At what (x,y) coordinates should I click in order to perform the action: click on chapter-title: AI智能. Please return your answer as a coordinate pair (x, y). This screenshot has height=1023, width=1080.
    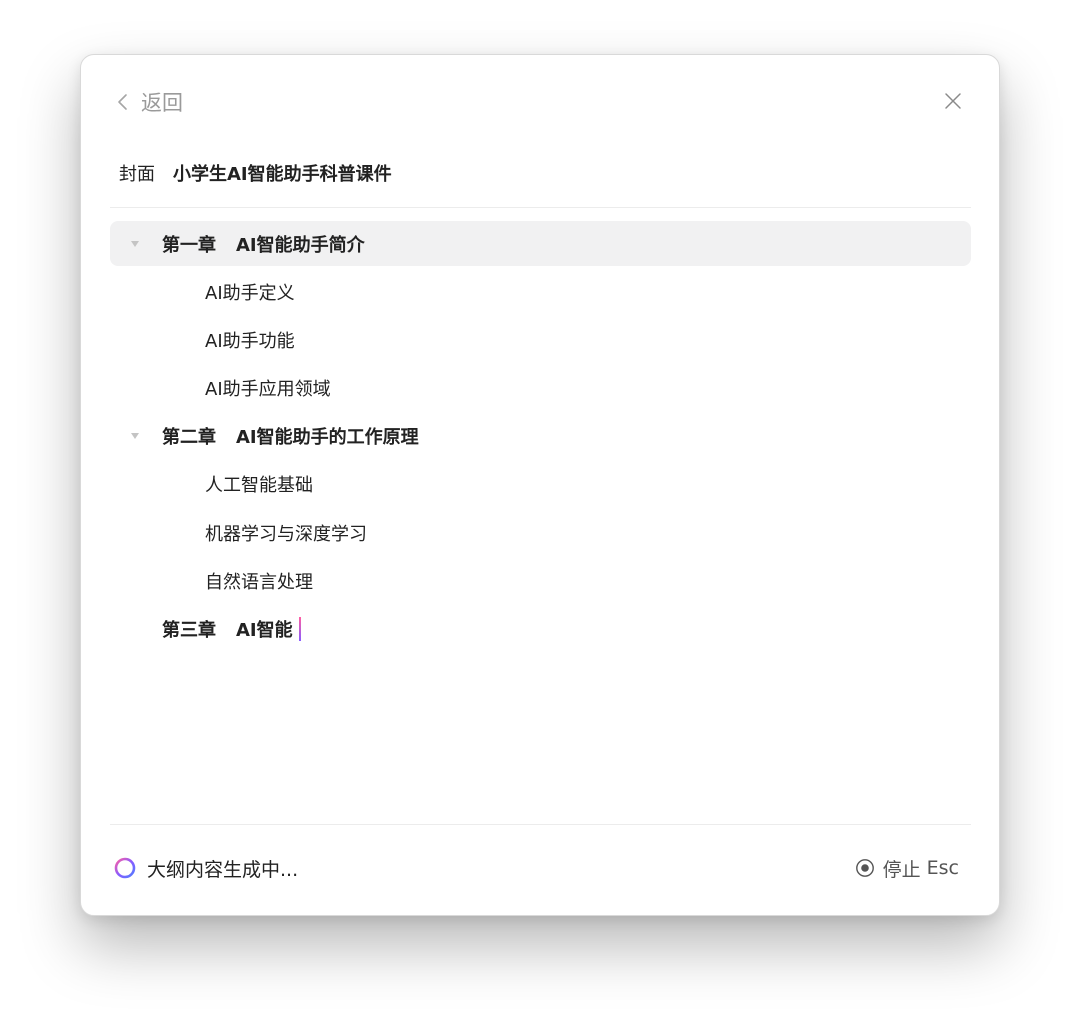
    Looking at the image, I should click on (264, 629).